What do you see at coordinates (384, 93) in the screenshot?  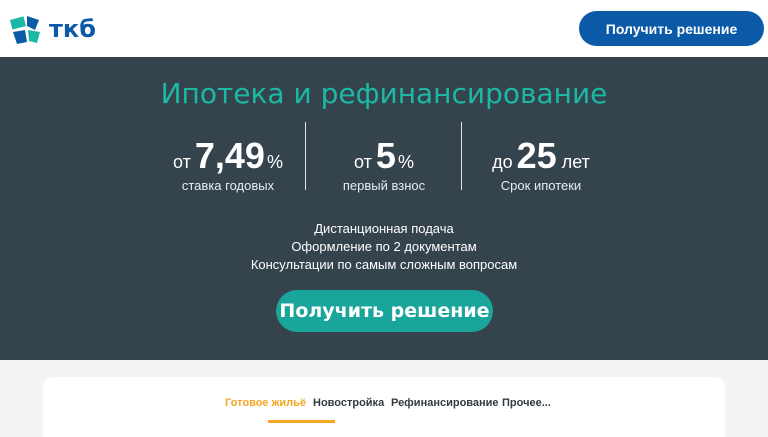 I see `hero-title: Ипотека и рефинансирование` at bounding box center [384, 93].